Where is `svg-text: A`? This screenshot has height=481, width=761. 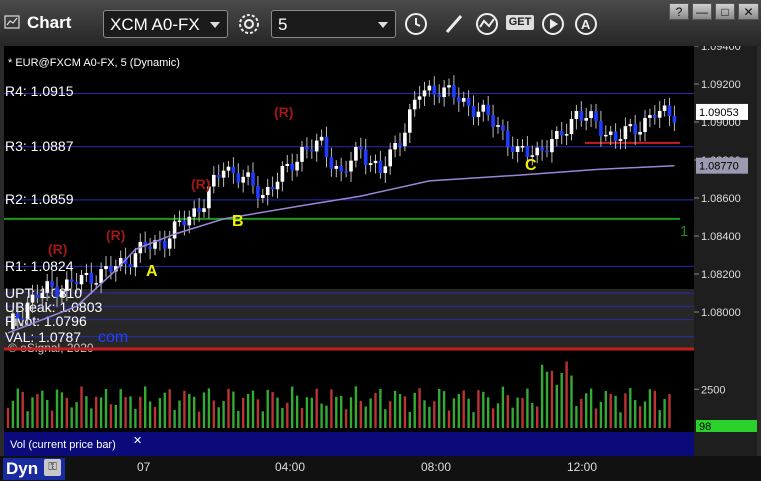
svg-text: A is located at coordinates (586, 24).